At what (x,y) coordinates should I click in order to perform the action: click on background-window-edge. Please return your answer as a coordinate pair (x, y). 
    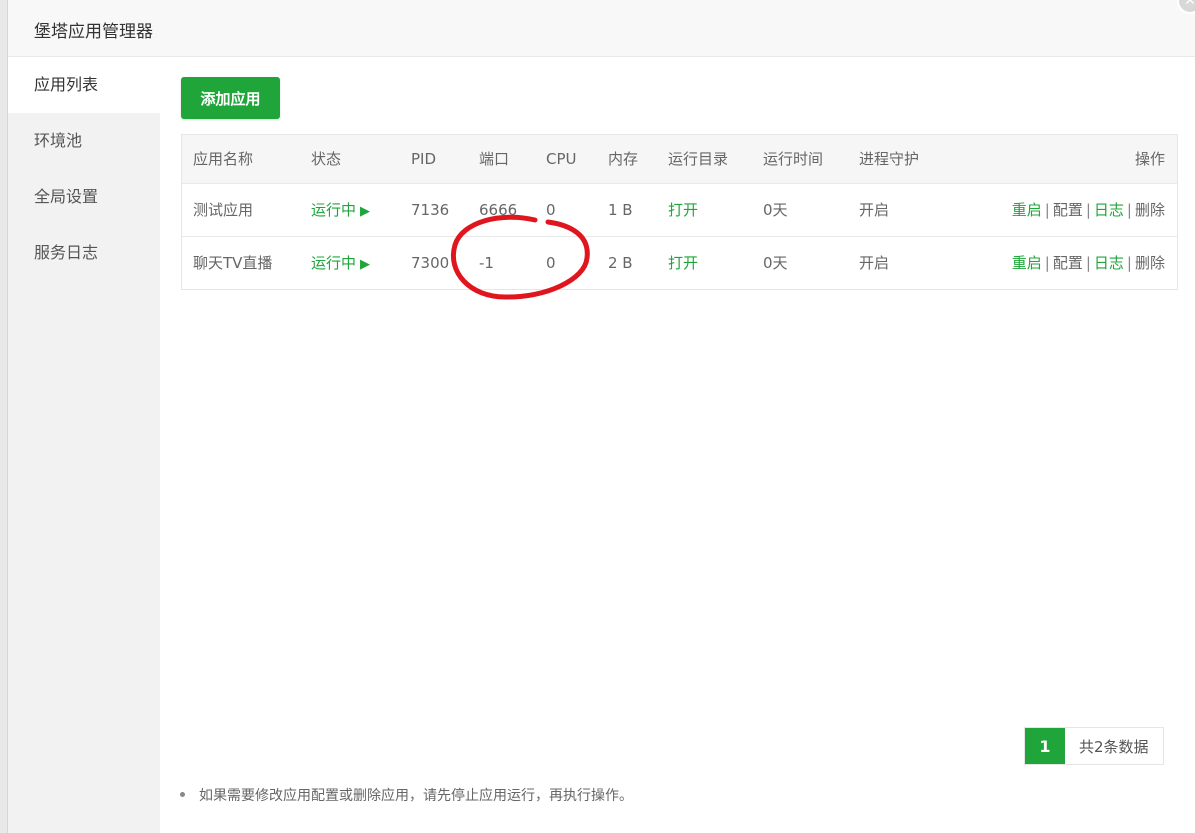
    Looking at the image, I should click on (4, 416).